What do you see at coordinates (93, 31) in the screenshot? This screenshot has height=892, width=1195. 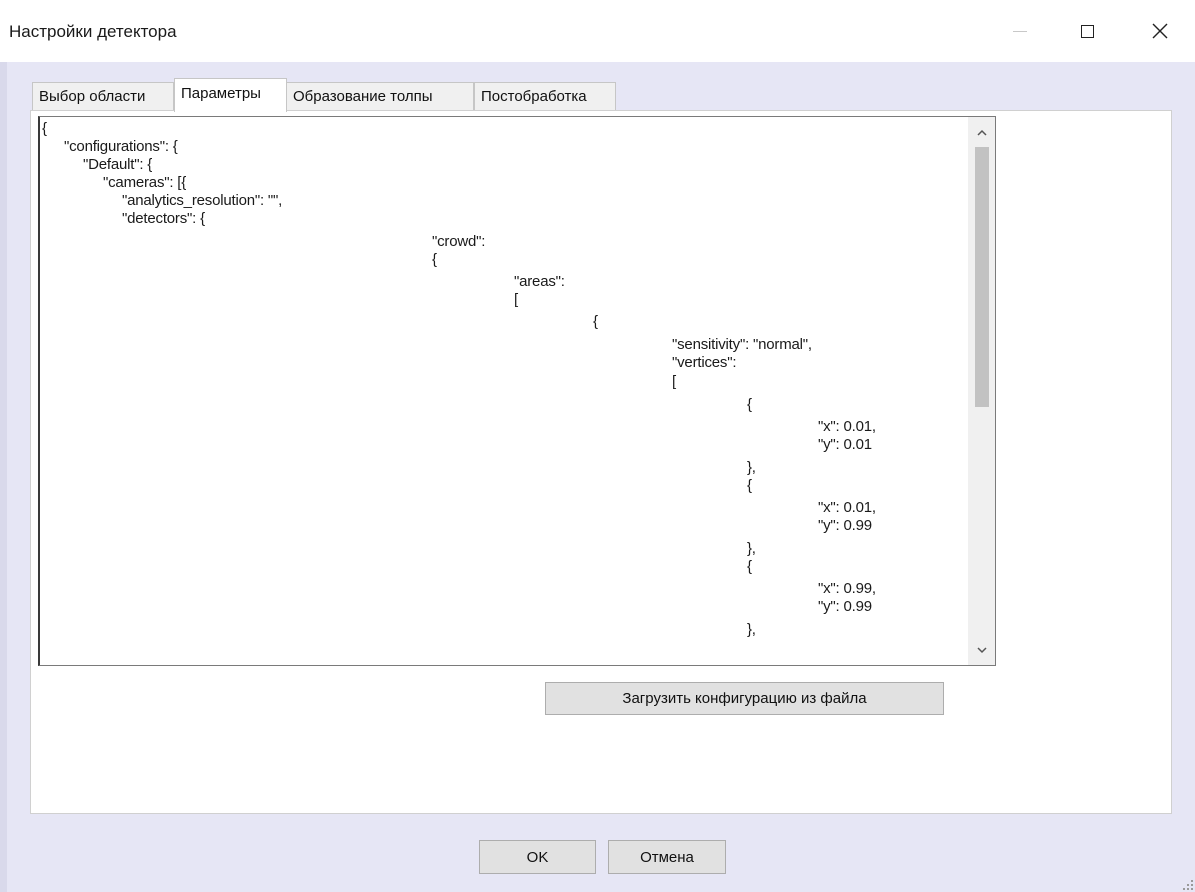 I see `window-title: Настройки детектора` at bounding box center [93, 31].